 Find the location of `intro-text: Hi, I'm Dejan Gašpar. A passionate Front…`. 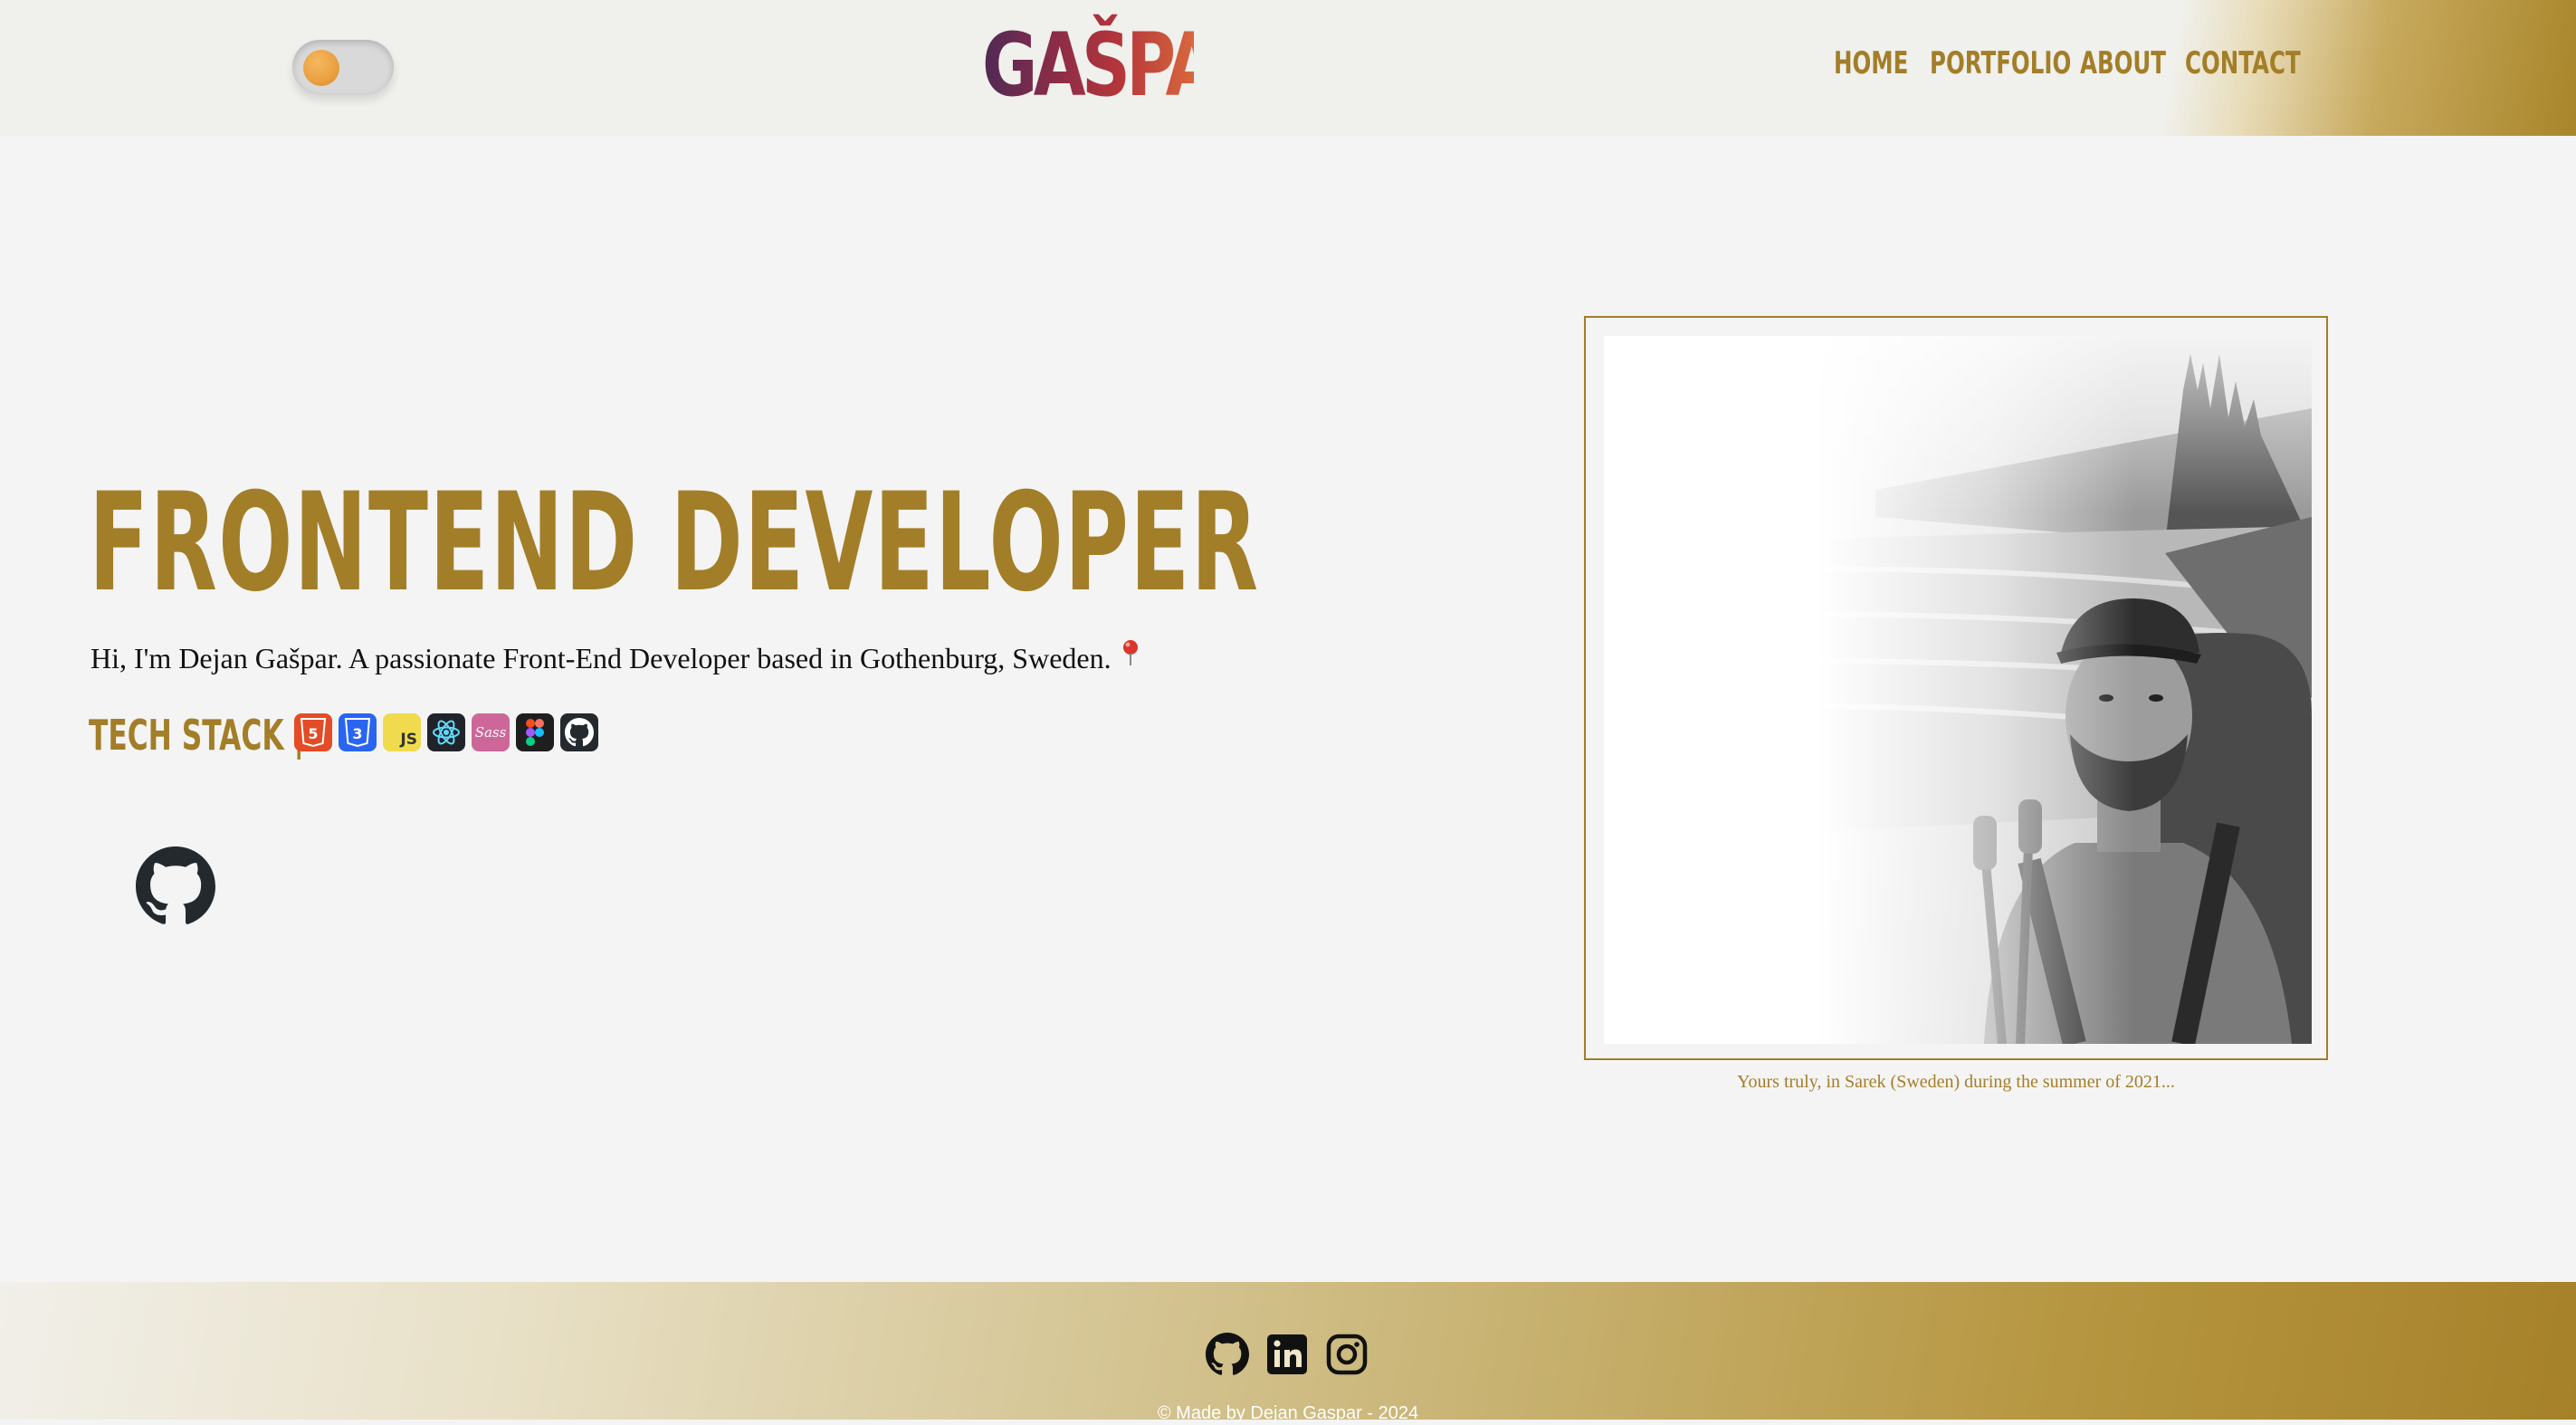

intro-text: Hi, I'm Dejan Gašpar. A passionate Front… is located at coordinates (616, 658).